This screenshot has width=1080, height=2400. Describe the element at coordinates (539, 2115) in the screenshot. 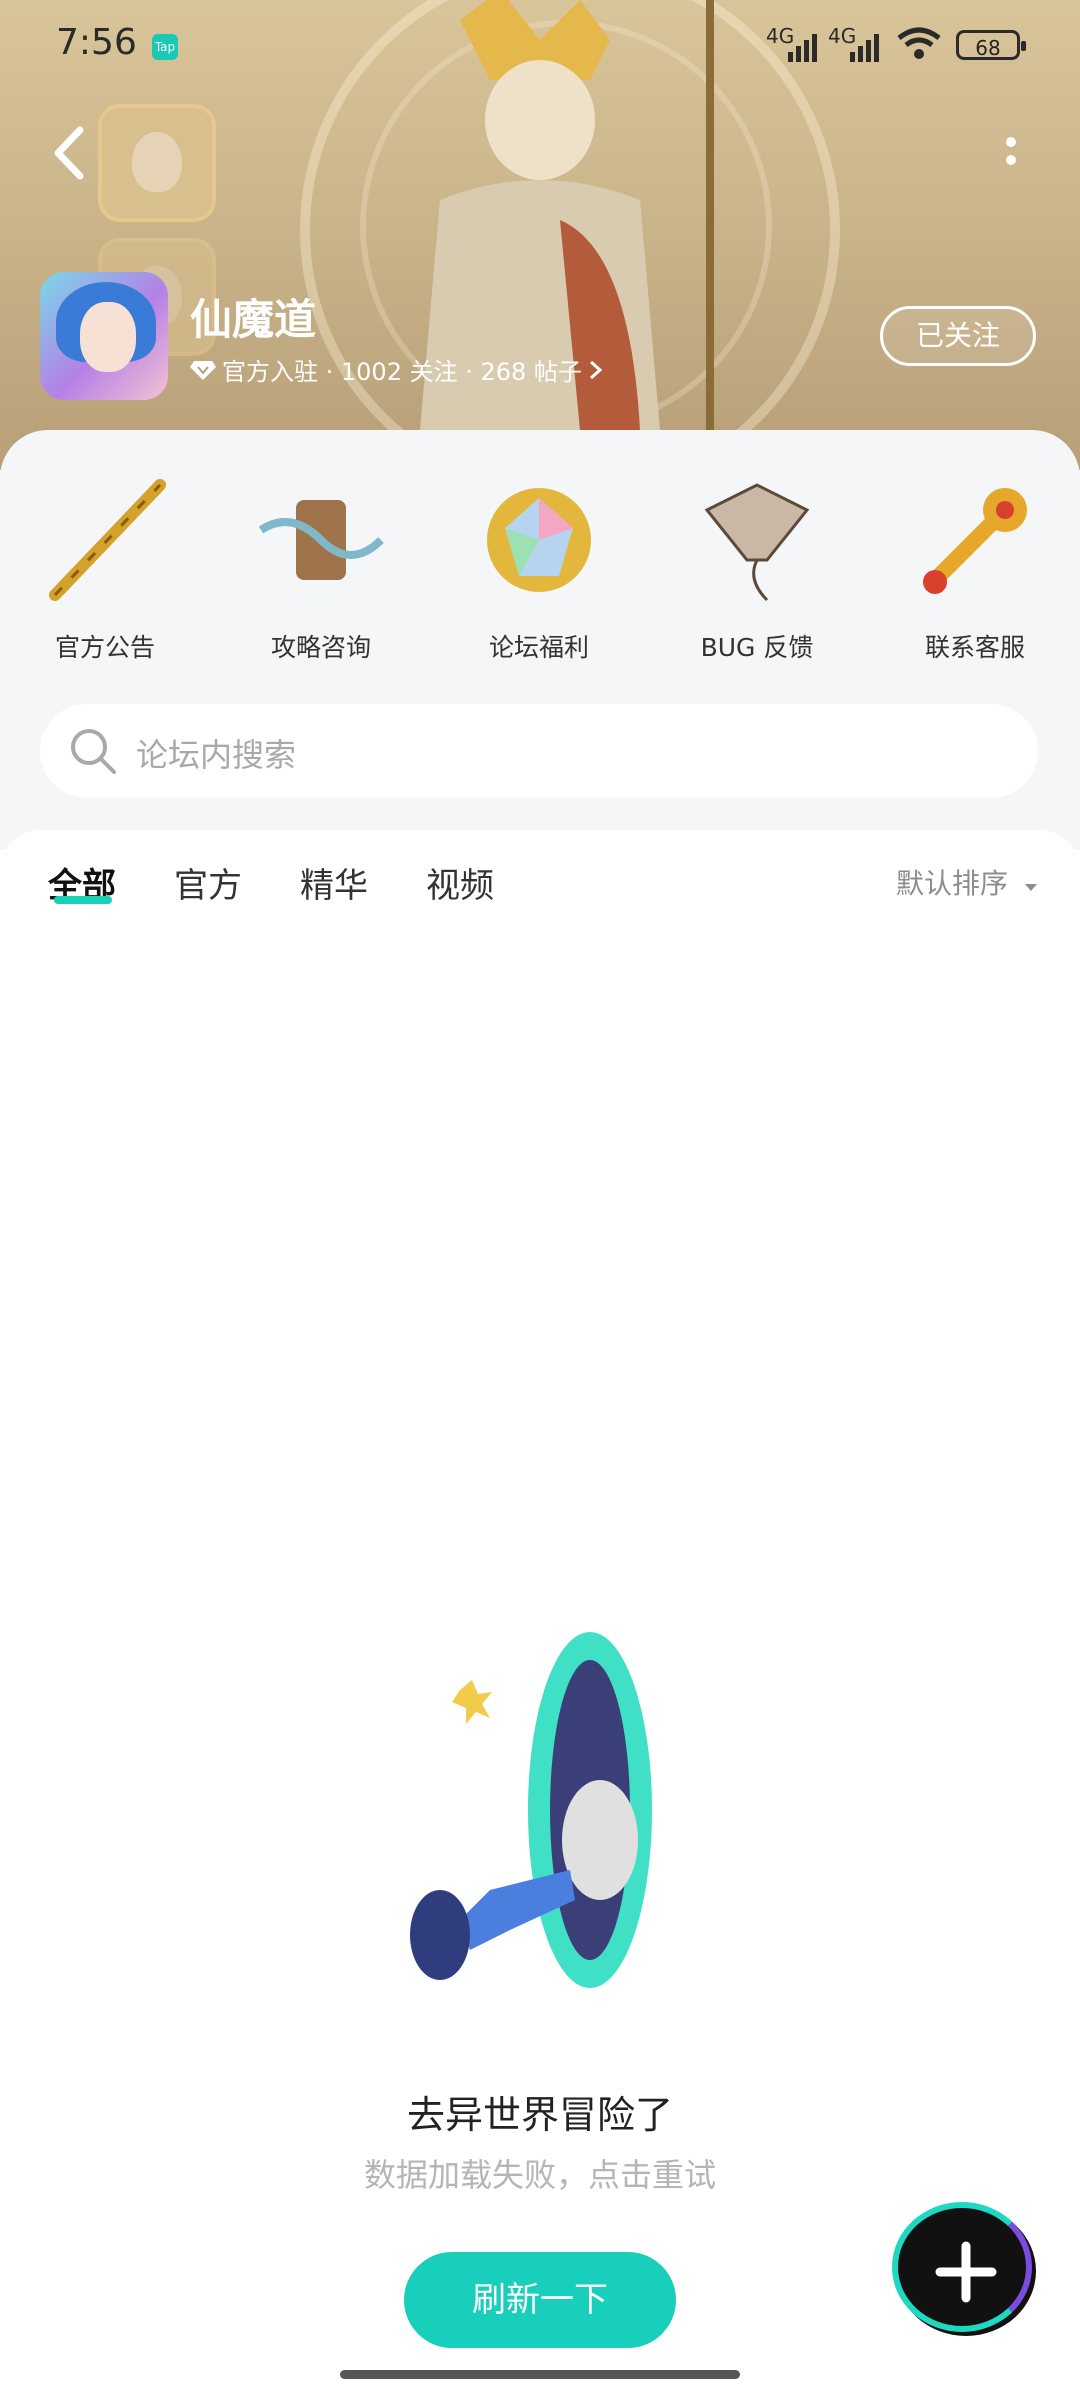

I see `empty-state-title: 去异世界冒险了` at that location.